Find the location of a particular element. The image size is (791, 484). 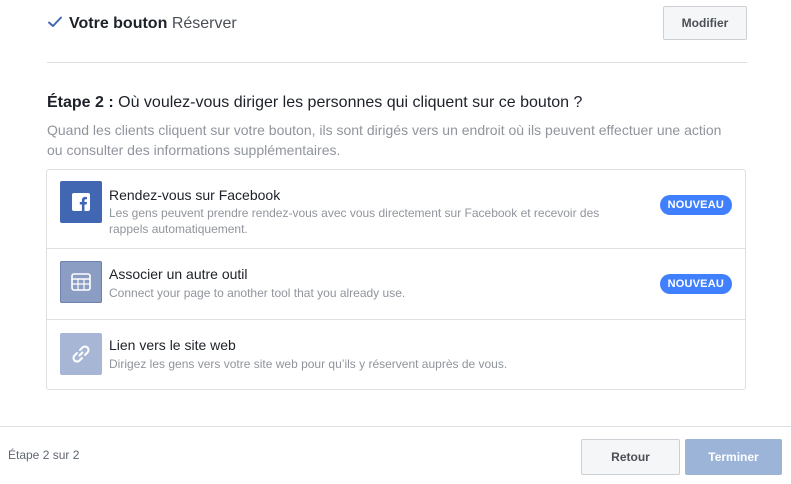

step1-summary: Votre bouton Réserver Modifier is located at coordinates (397, 31).